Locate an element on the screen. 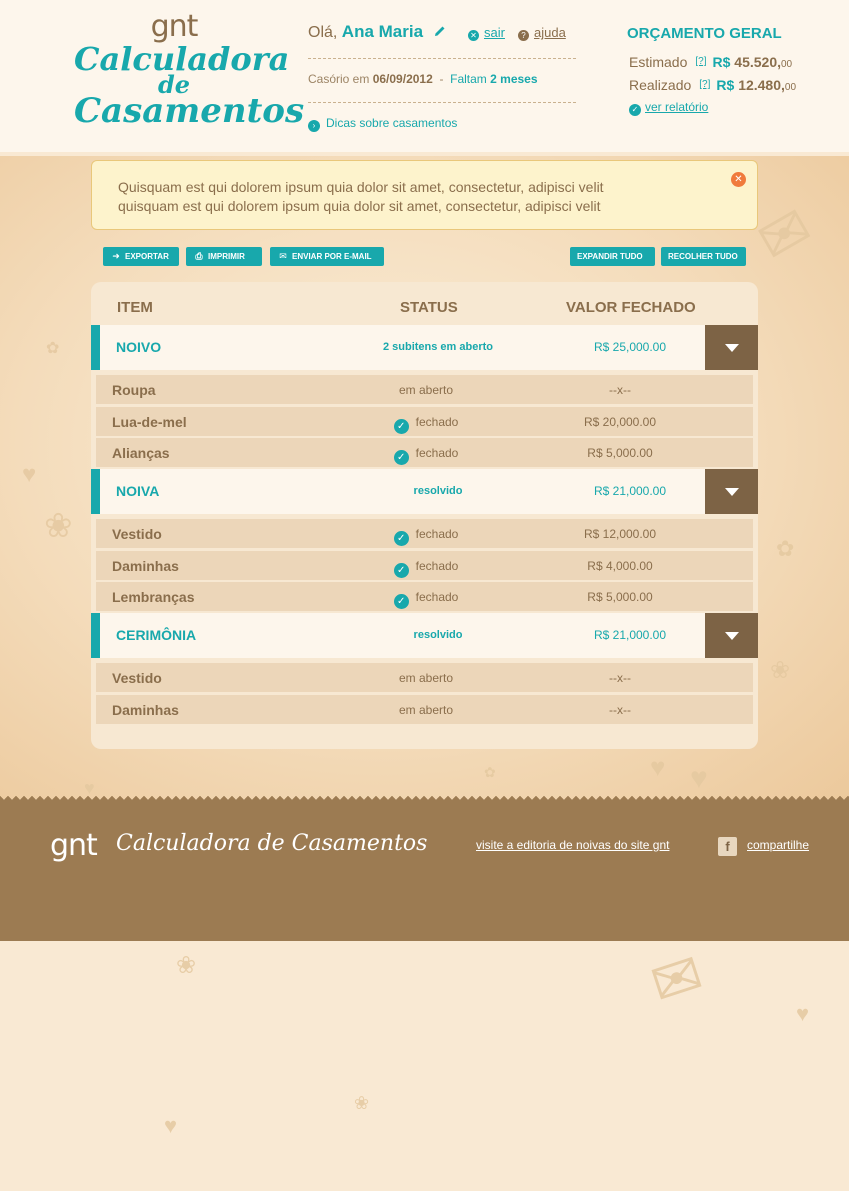 The image size is (849, 1191). footer-gnt-logo: gnt is located at coordinates (74, 845).